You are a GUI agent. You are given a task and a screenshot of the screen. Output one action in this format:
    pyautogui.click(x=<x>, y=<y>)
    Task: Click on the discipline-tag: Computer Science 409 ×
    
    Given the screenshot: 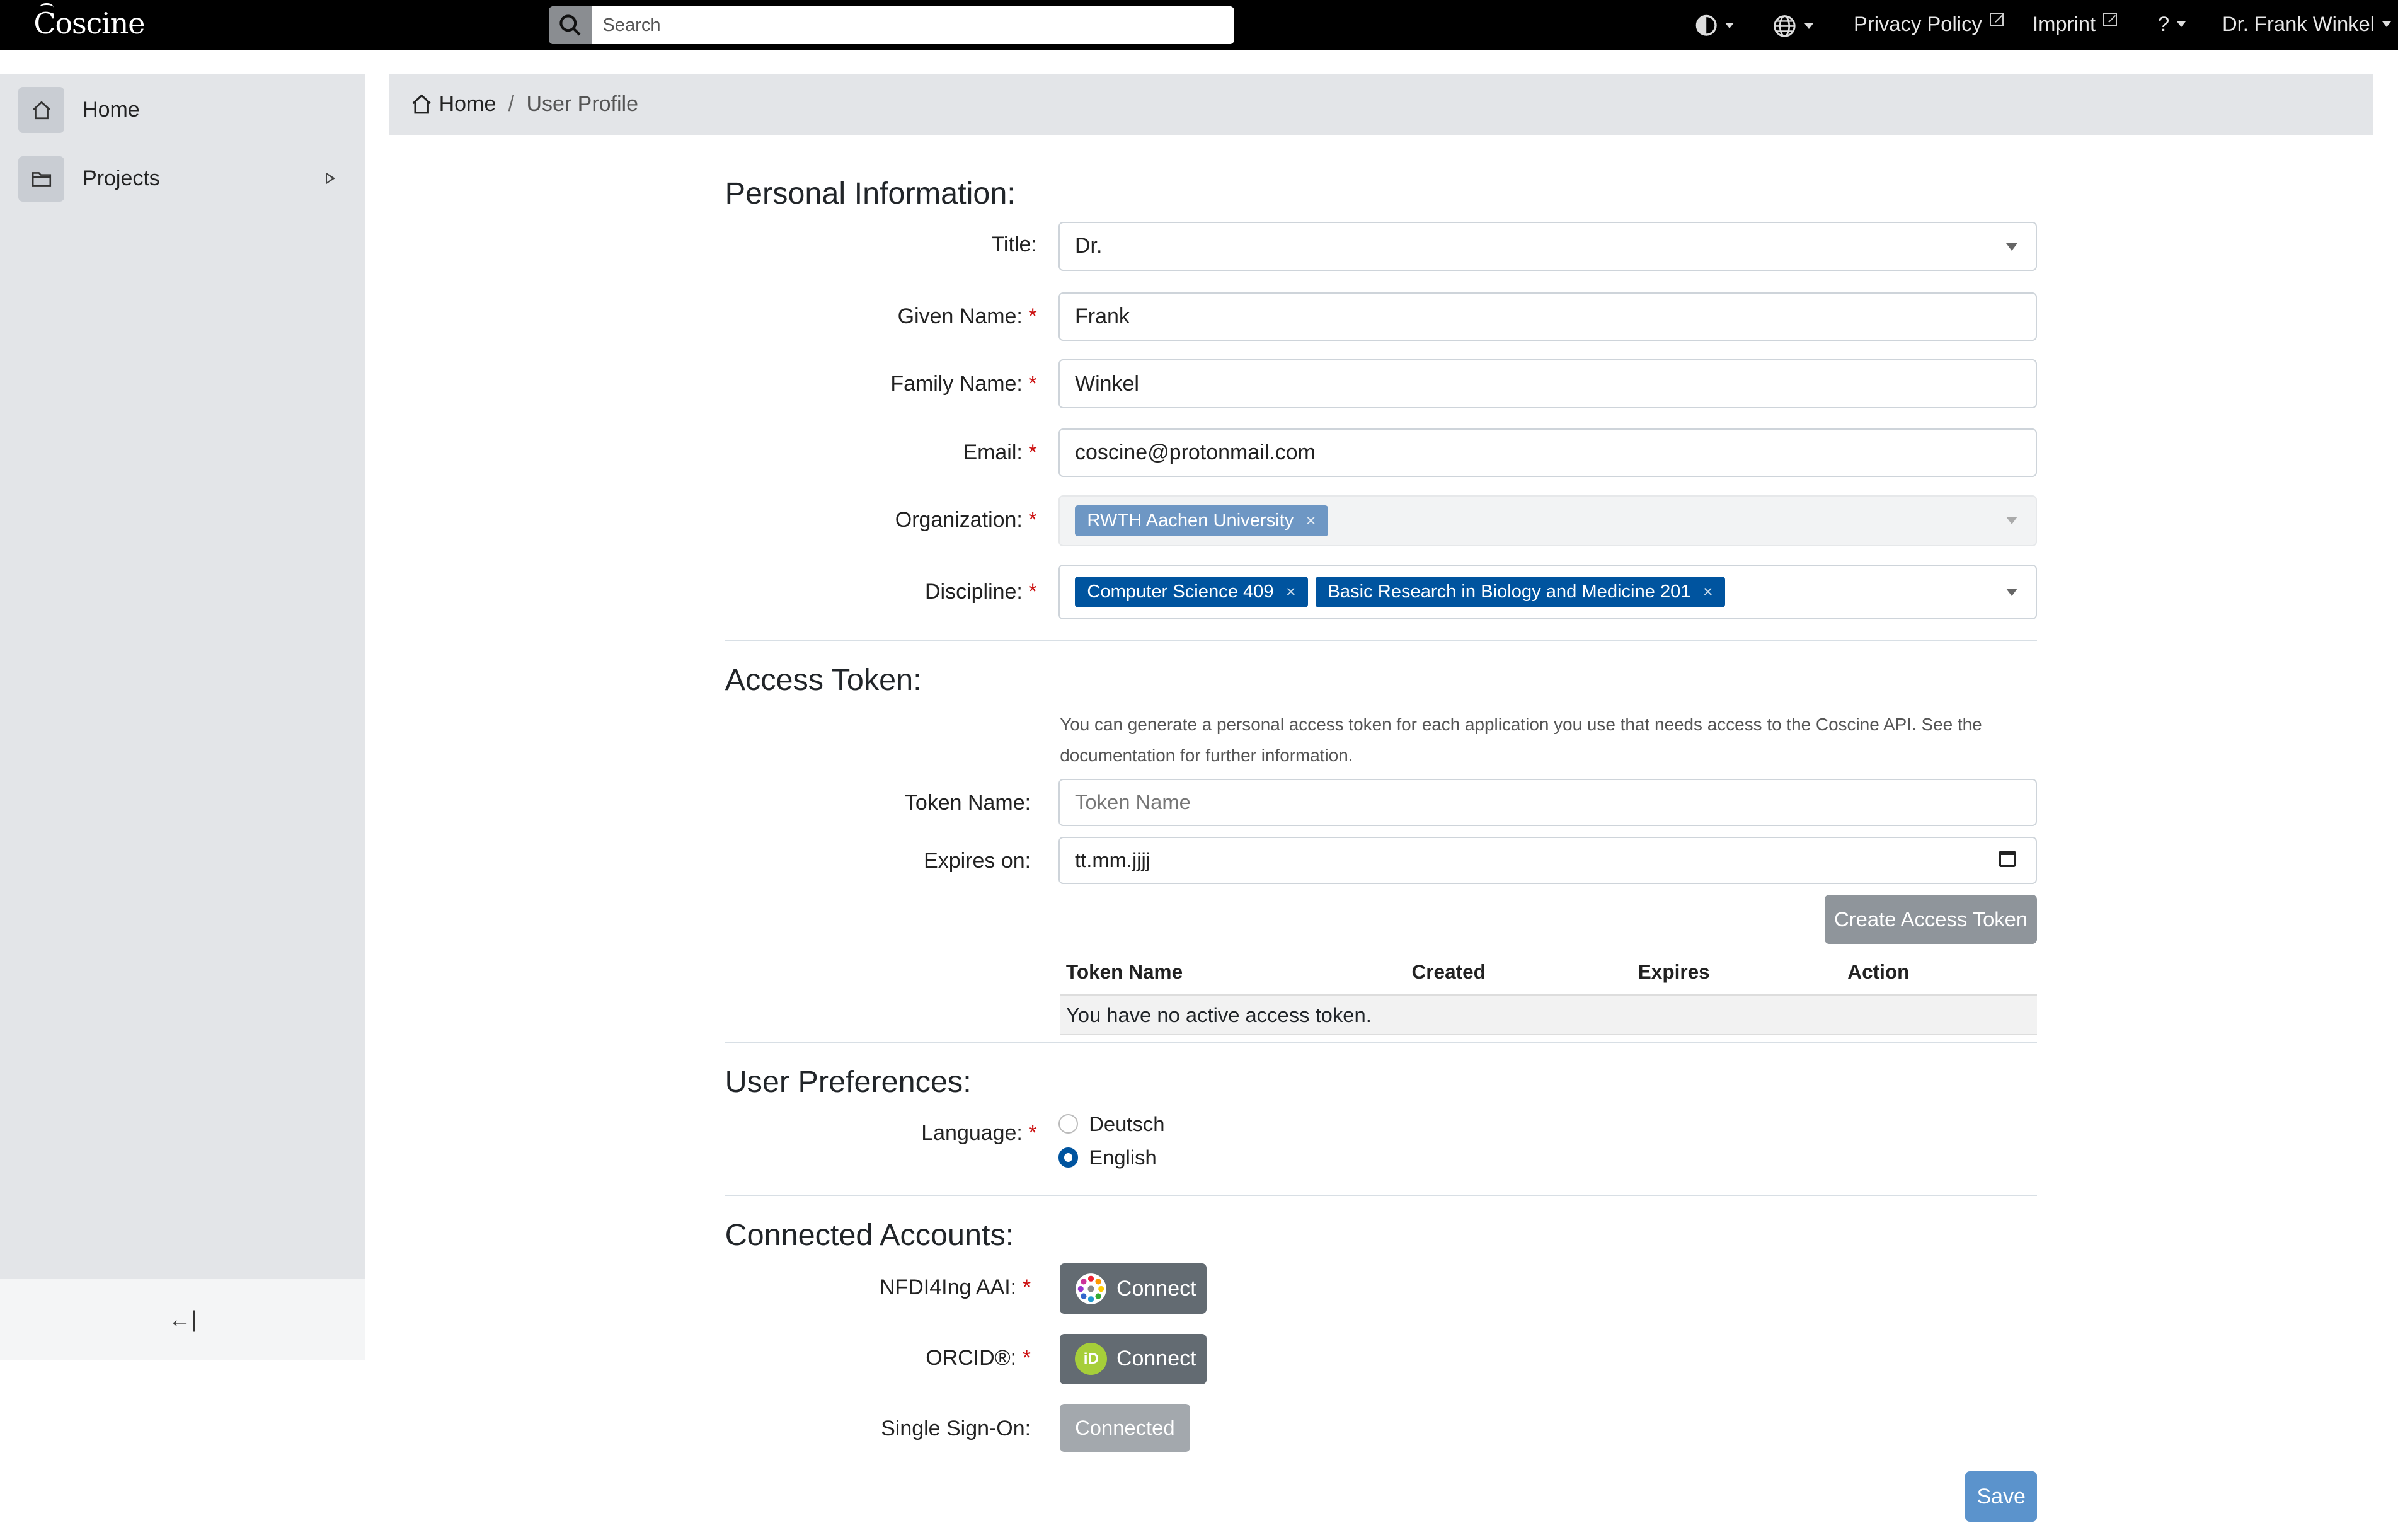 What is the action you would take?
    pyautogui.click(x=1191, y=592)
    